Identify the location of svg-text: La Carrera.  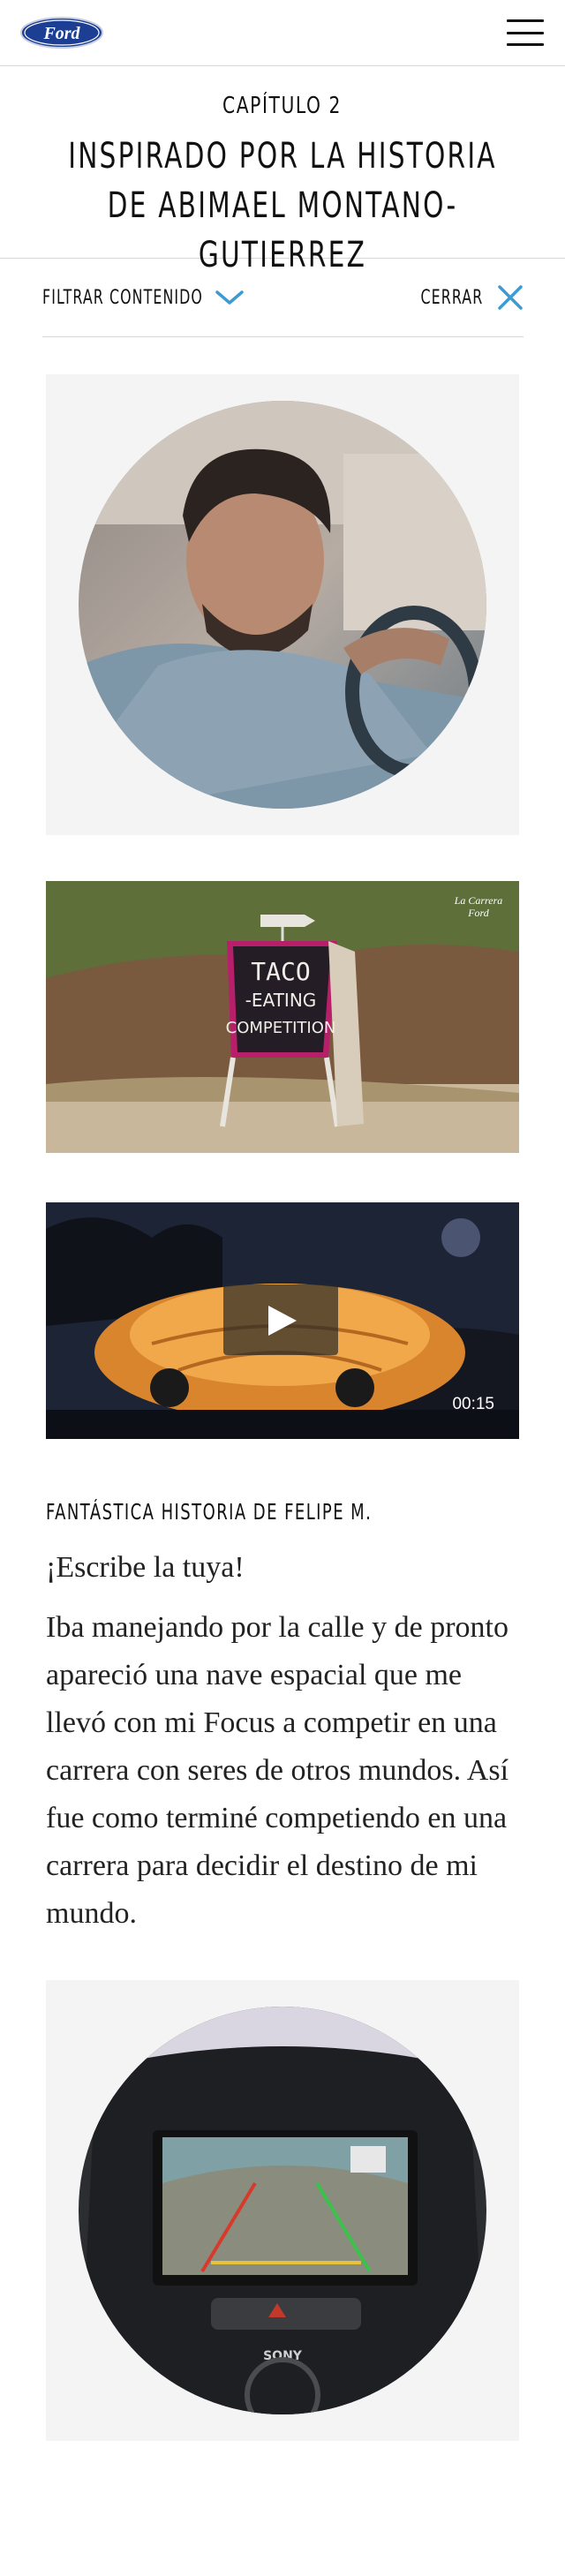
(478, 901).